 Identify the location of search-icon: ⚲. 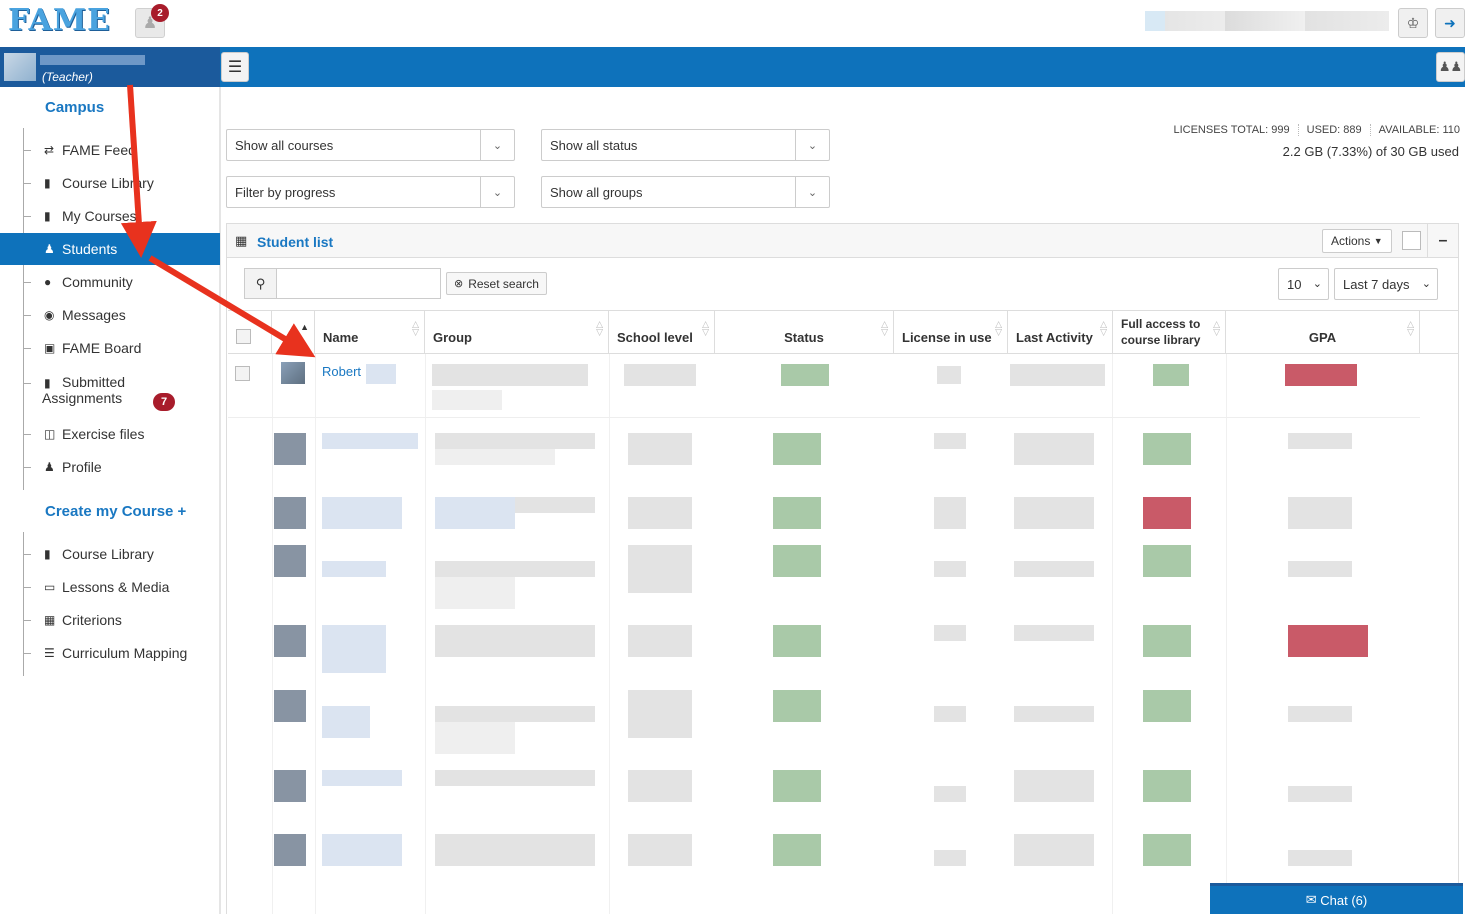
(260, 283).